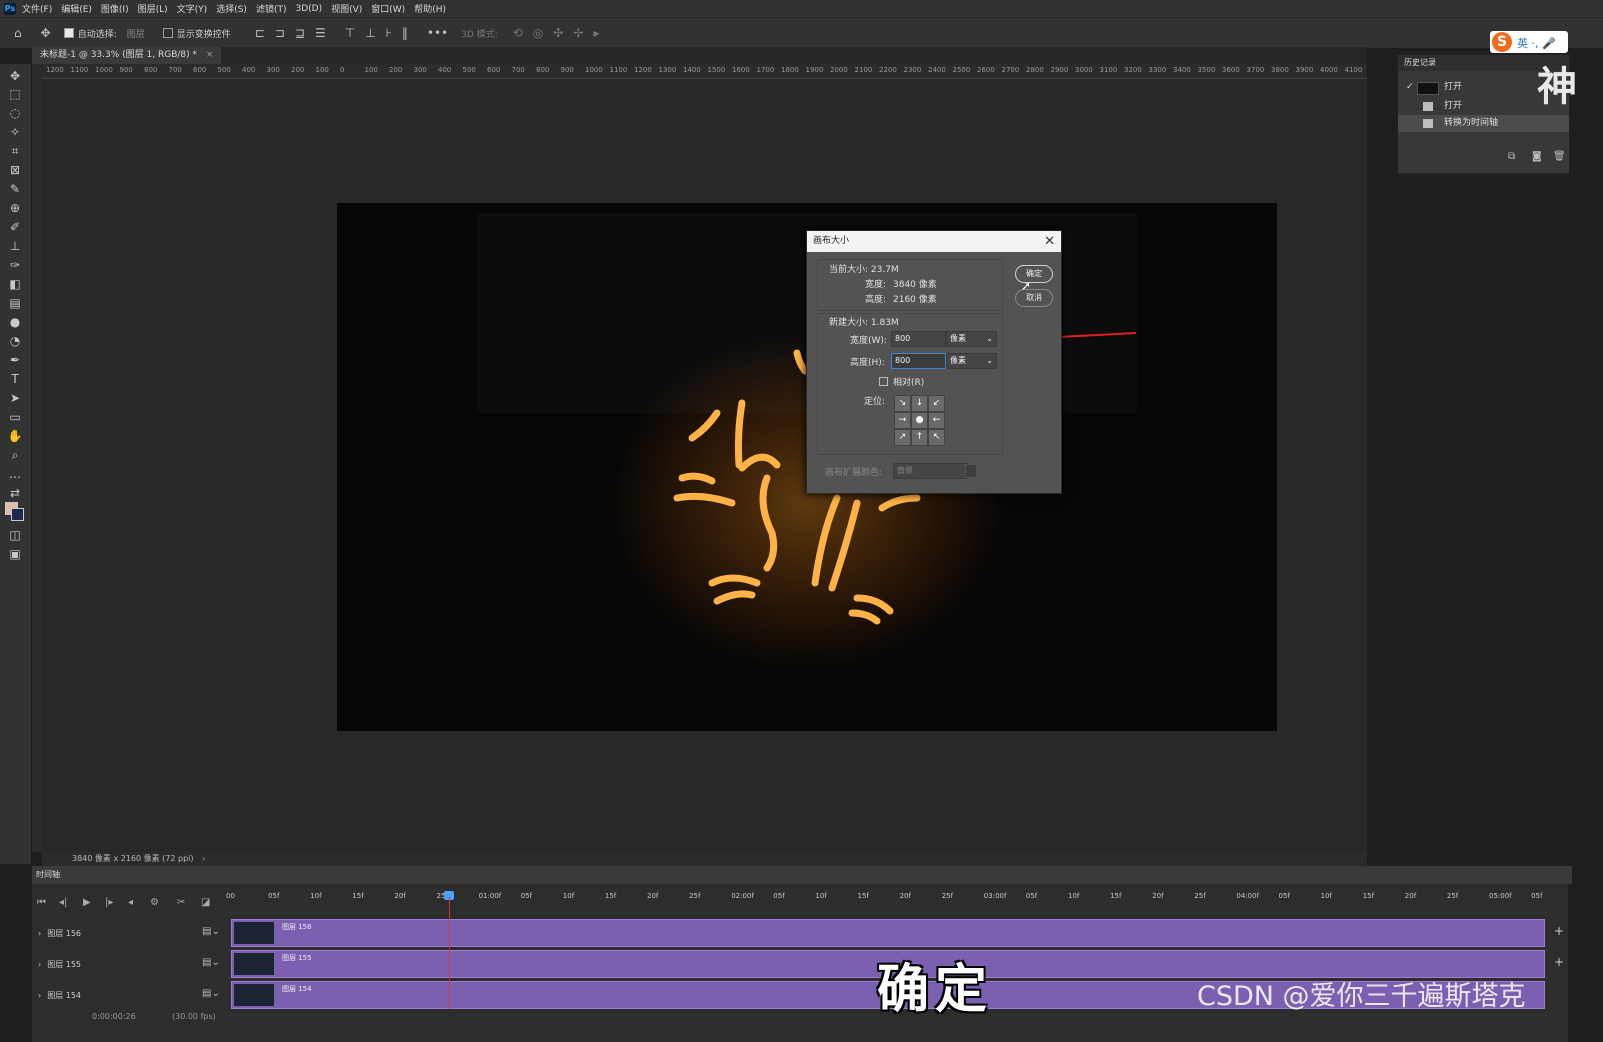 The height and width of the screenshot is (1042, 1603). Describe the element at coordinates (831, 241) in the screenshot. I see `dialog-title: 画布大小` at that location.